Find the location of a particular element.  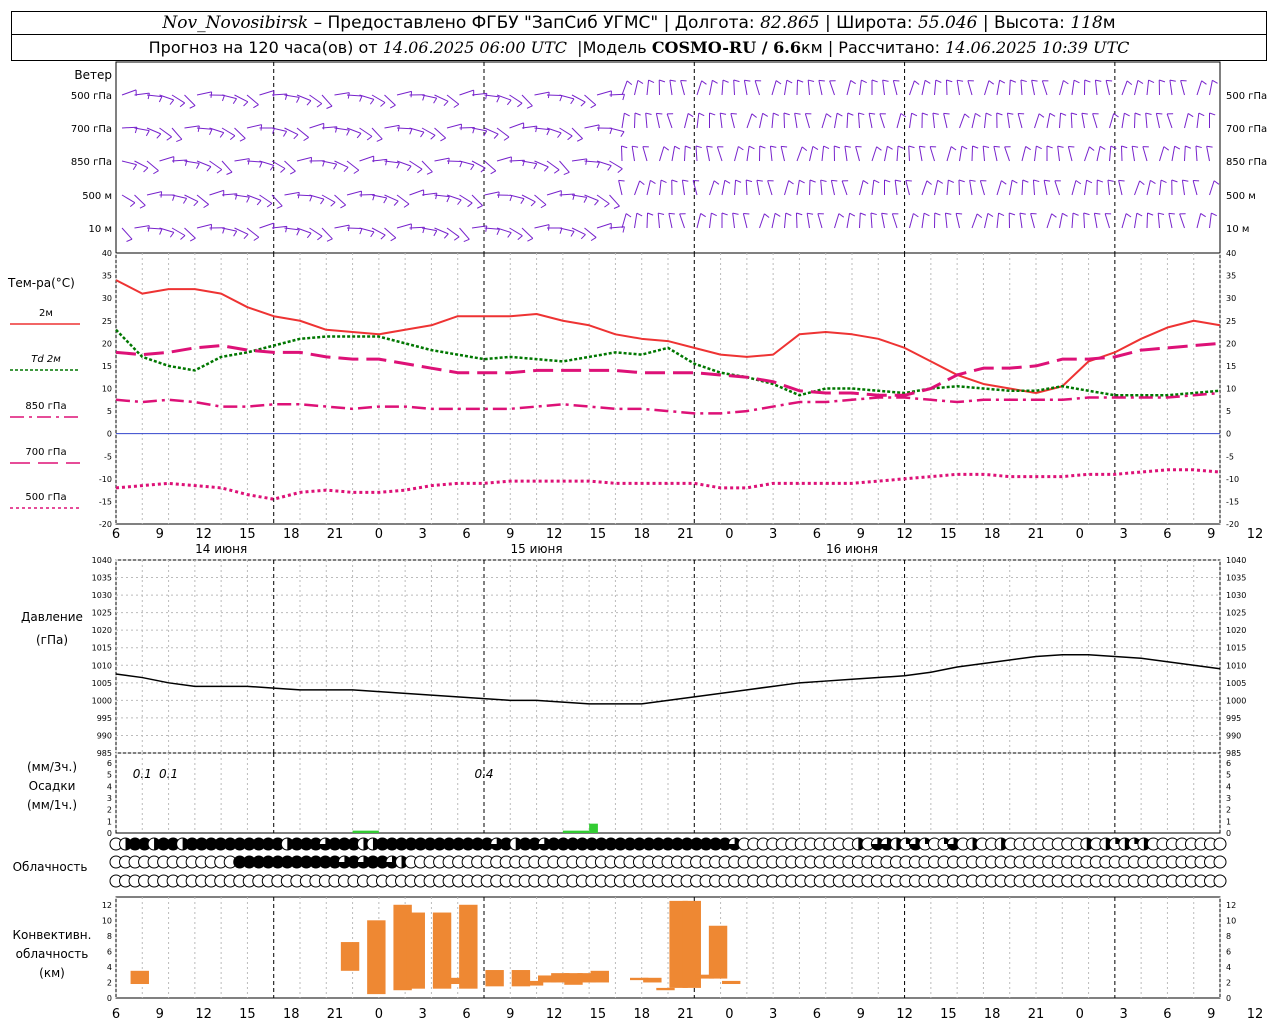

conv-tick-right: 12 is located at coordinates (1231, 905).